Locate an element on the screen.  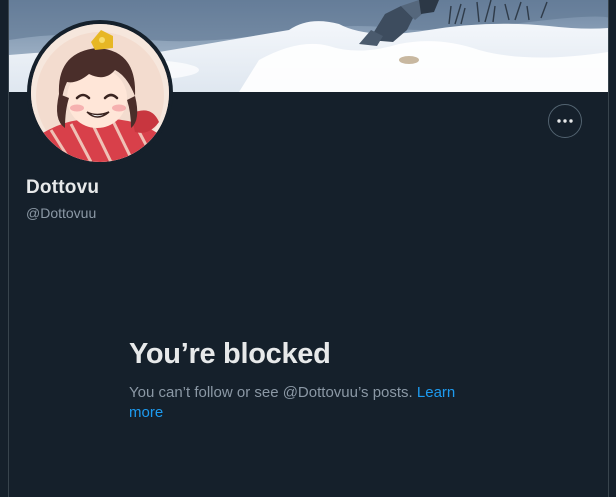
more-options-button is located at coordinates (565, 121).